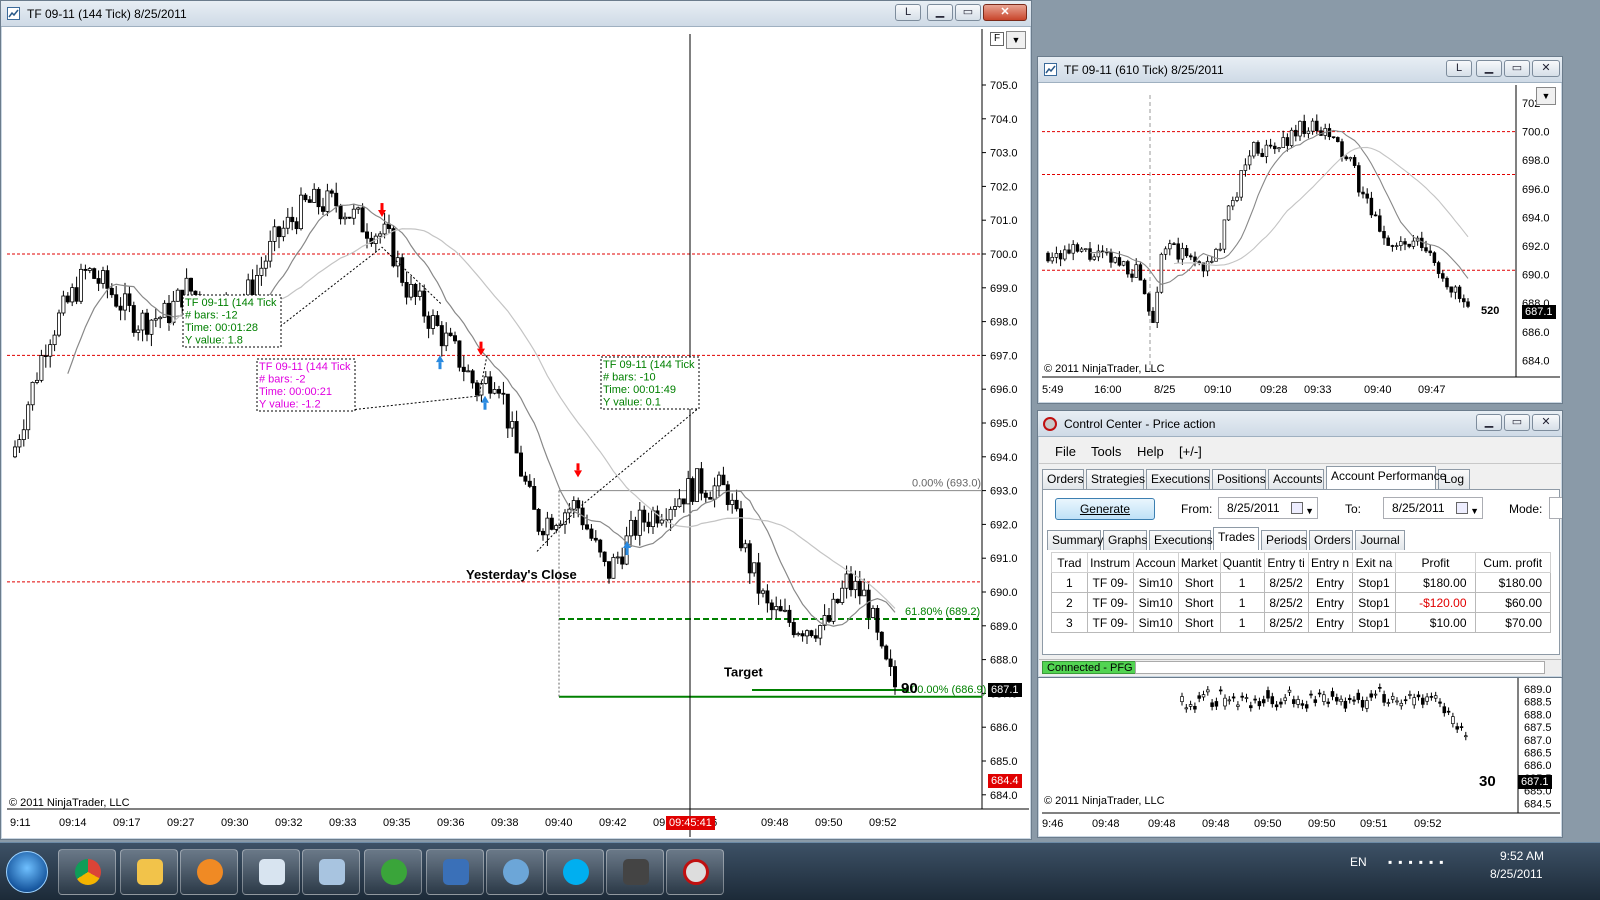 This screenshot has height=900, width=1600. What do you see at coordinates (1330, 562) in the screenshot?
I see `column-header: Entry n` at bounding box center [1330, 562].